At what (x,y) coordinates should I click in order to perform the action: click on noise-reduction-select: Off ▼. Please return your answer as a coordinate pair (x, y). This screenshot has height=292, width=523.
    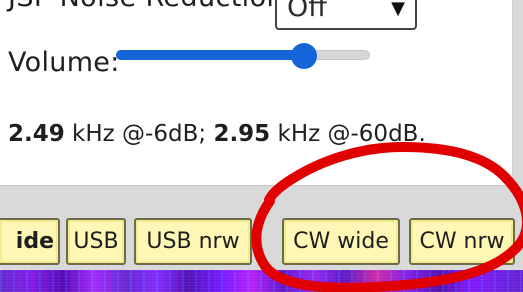
    Looking at the image, I should click on (346, 15).